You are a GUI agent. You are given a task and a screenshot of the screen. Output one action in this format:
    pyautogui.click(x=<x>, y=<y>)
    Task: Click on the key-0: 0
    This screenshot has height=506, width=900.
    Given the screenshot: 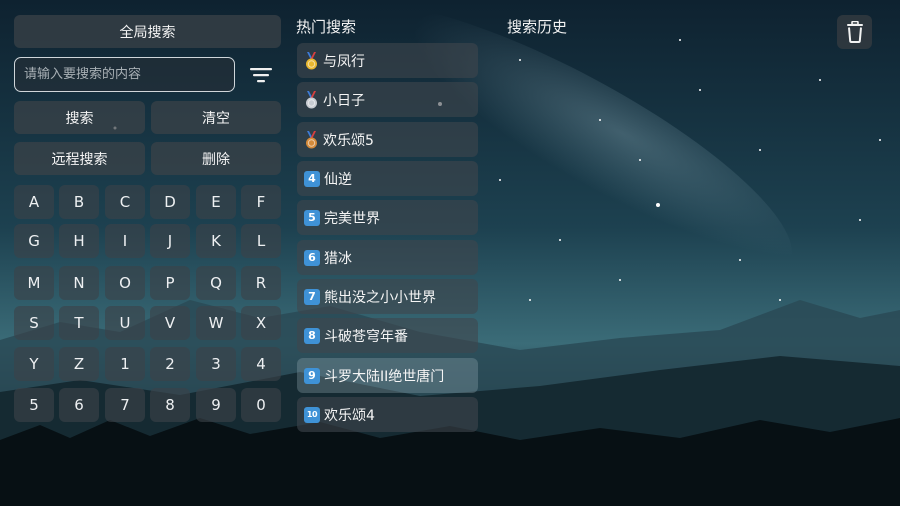 What is the action you would take?
    pyautogui.click(x=261, y=405)
    